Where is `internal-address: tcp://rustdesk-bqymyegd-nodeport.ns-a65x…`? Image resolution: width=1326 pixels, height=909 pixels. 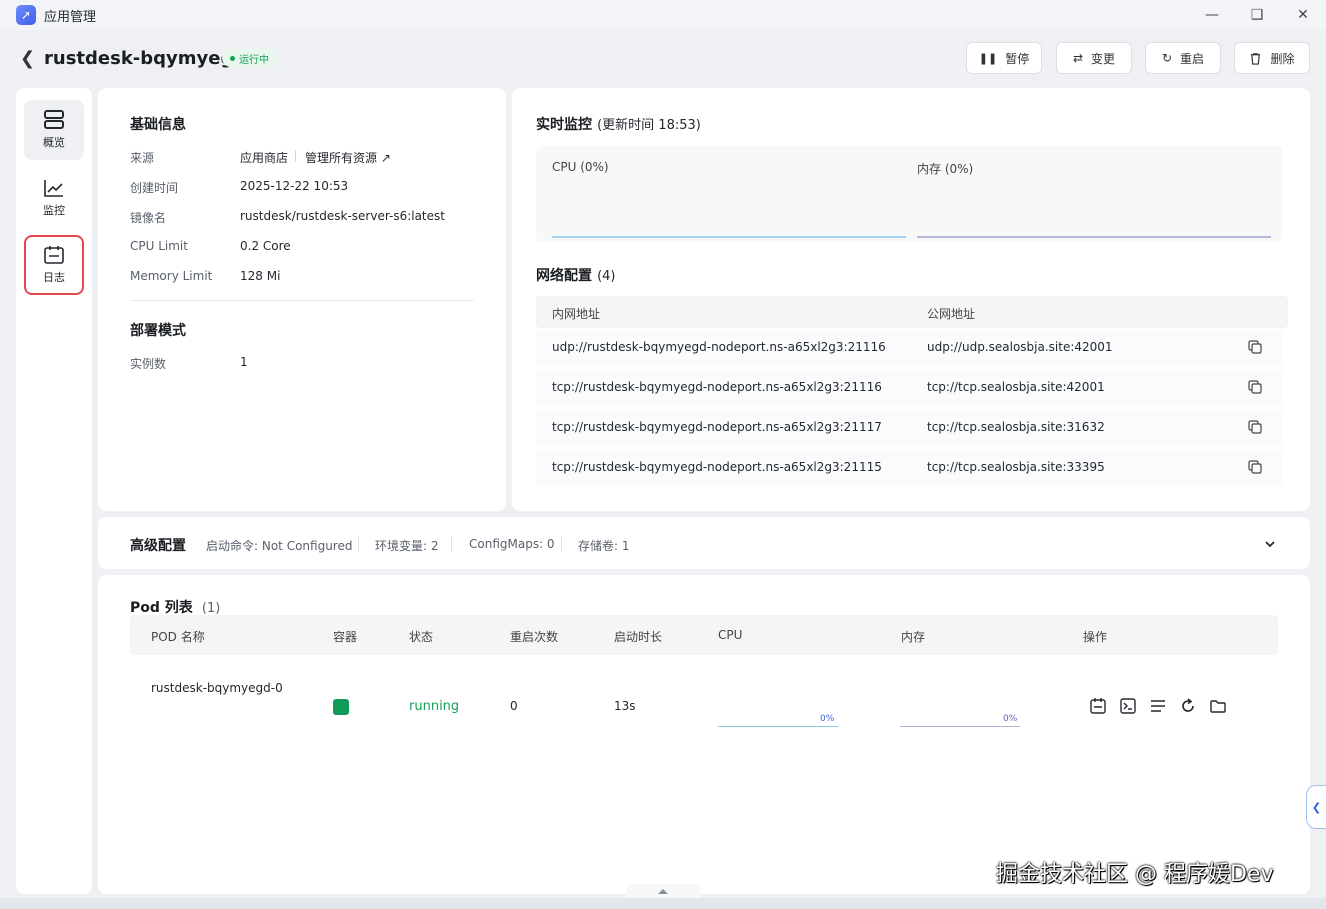
internal-address: tcp://rustdesk-bqymyegd-nodeport.ns-a65x… is located at coordinates (717, 427).